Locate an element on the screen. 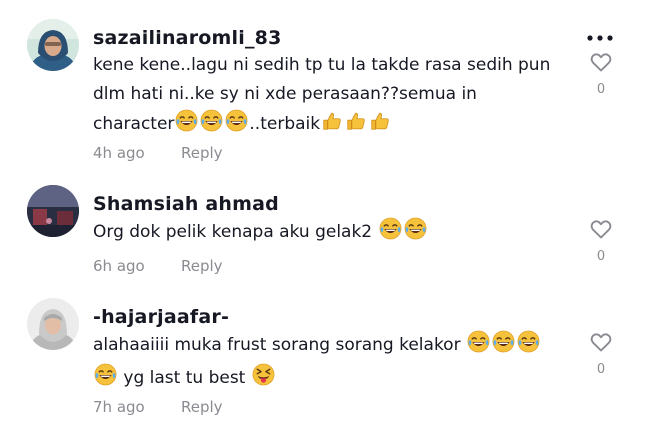  tongue-out-emoji-icon is located at coordinates (263, 379).